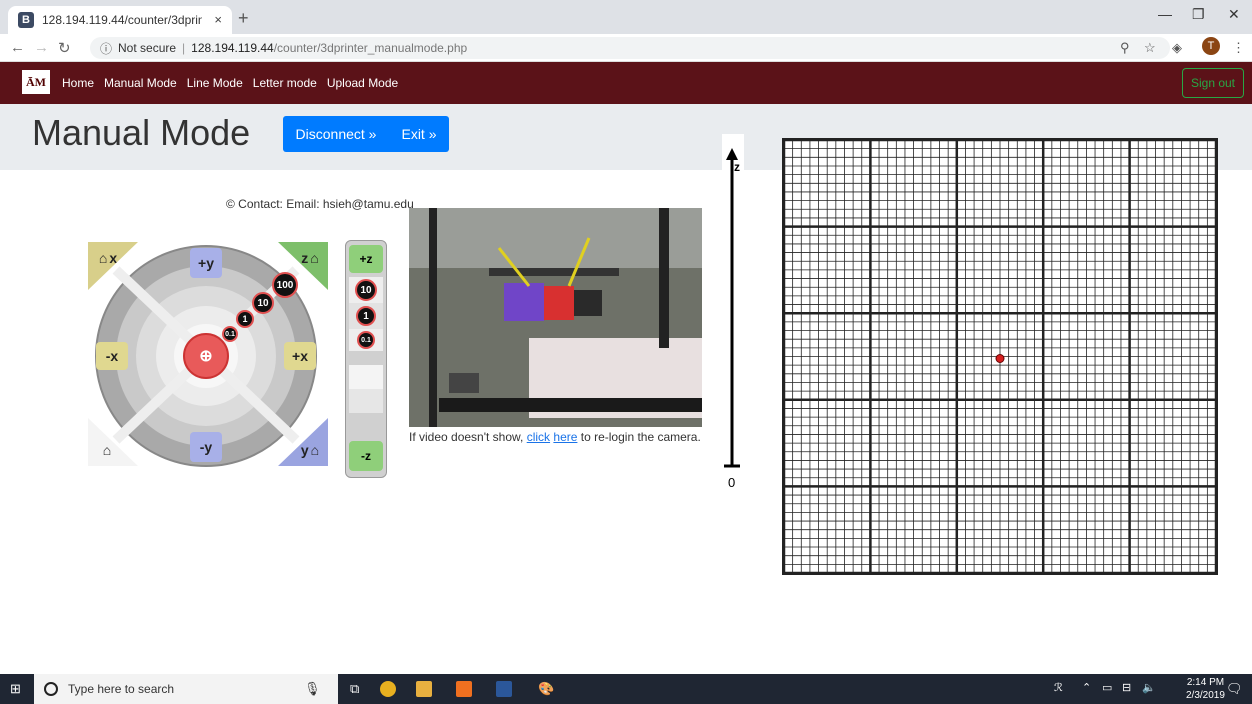  Describe the element at coordinates (1205, 682) in the screenshot. I see `clock-time: 2:14 PM` at that location.